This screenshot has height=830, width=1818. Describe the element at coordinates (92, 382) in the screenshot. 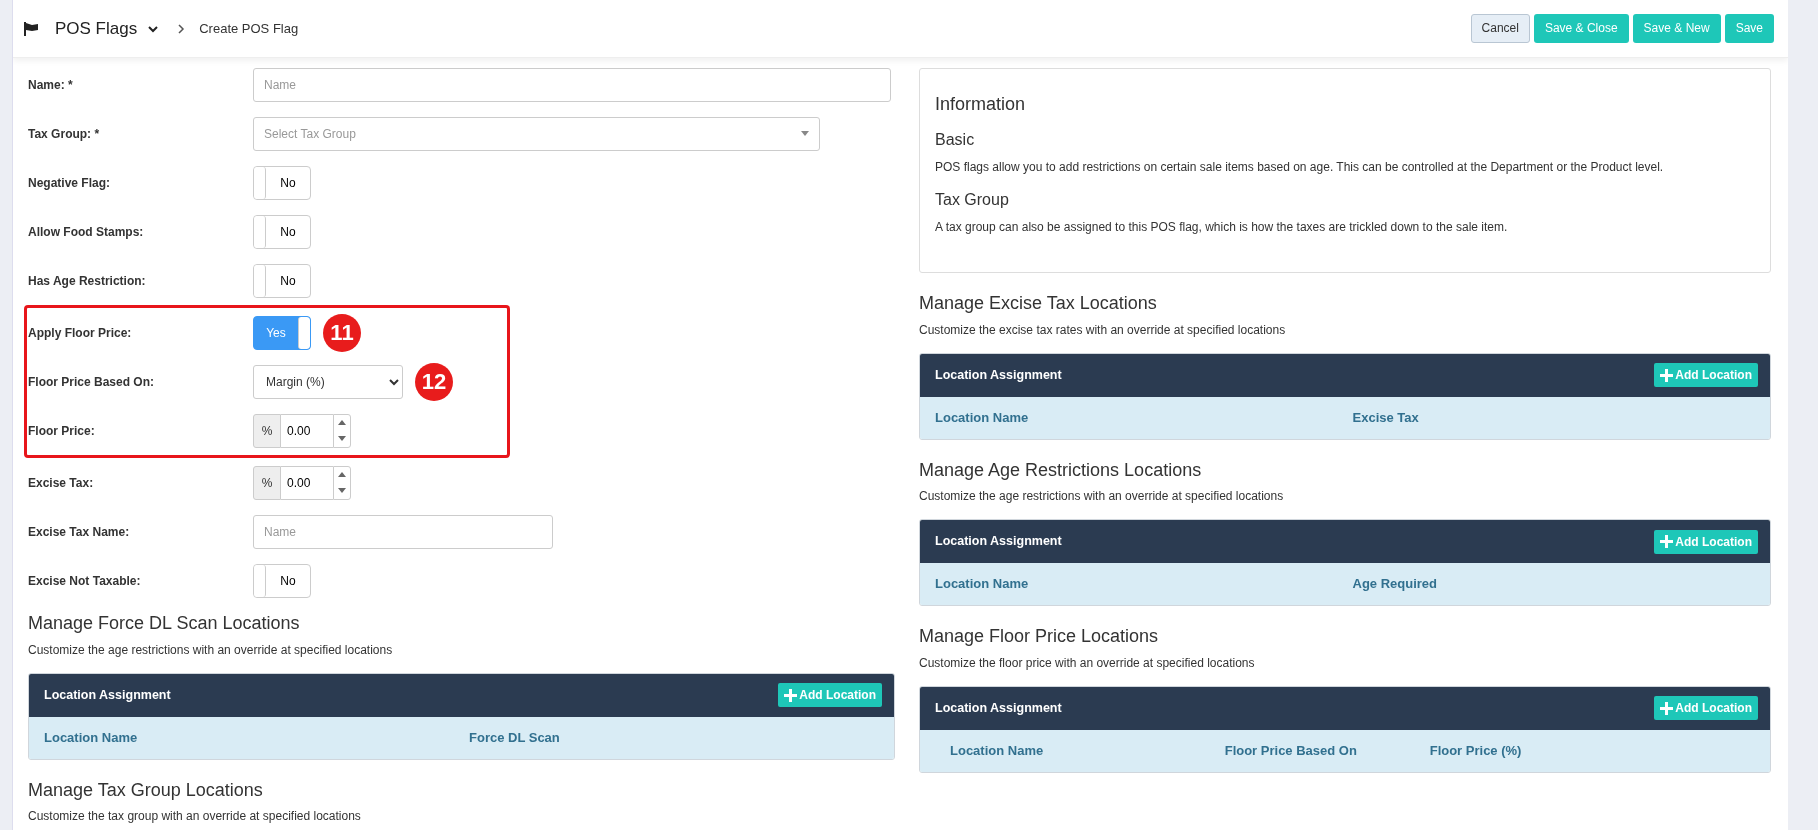

I see `field-label: Floor Price Based On:` at that location.